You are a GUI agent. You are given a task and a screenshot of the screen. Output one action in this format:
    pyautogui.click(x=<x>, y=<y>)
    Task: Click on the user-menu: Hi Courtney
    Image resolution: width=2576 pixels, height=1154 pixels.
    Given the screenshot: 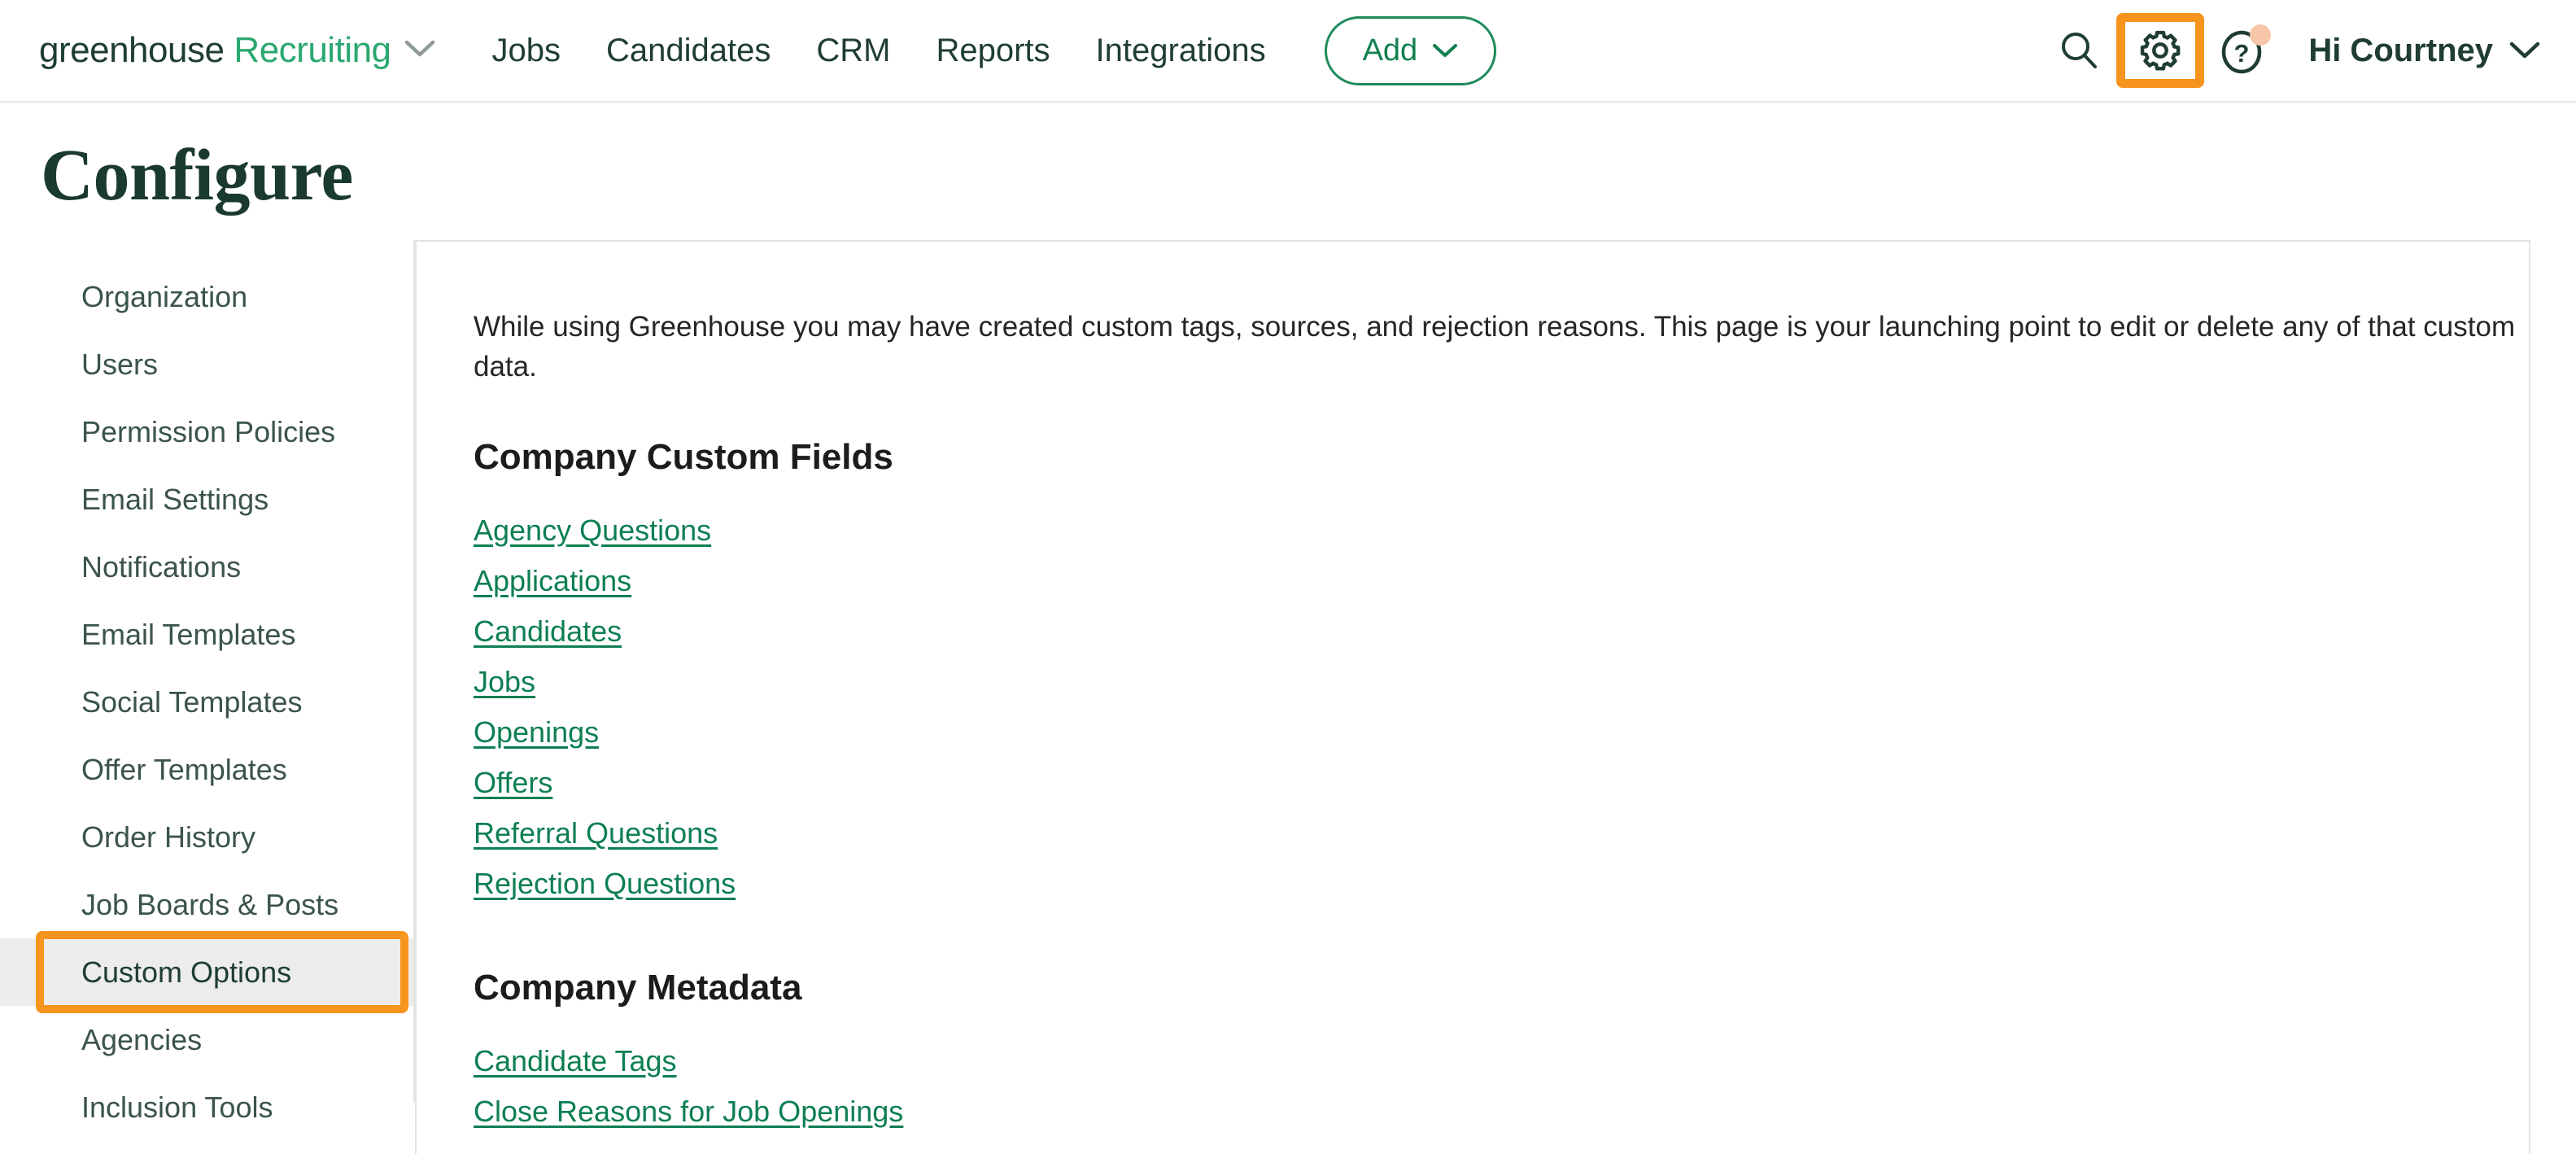 What is the action you would take?
    pyautogui.click(x=2424, y=51)
    